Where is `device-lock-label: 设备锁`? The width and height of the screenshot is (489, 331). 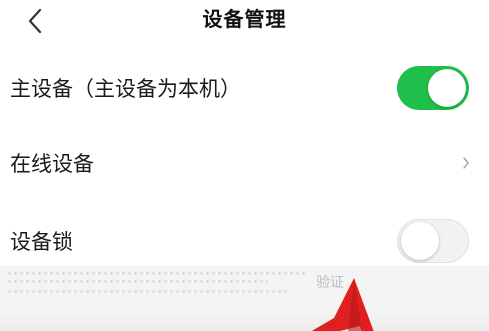 device-lock-label: 设备锁 is located at coordinates (41, 242).